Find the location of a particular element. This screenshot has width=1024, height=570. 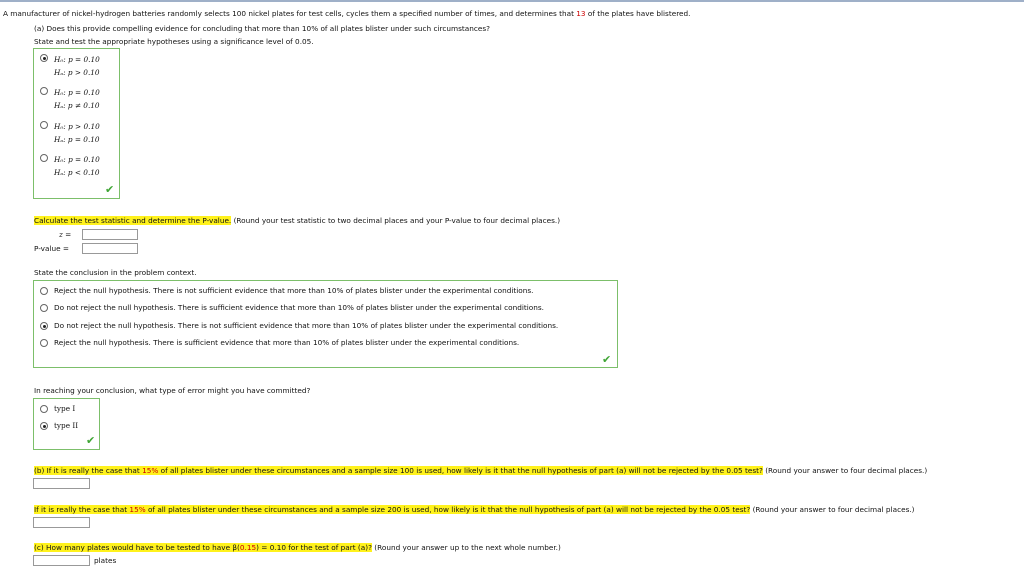

hypothesis-option-1: H₀: p = 0.10 Hₐ: p > 0.10 is located at coordinates (70, 66).